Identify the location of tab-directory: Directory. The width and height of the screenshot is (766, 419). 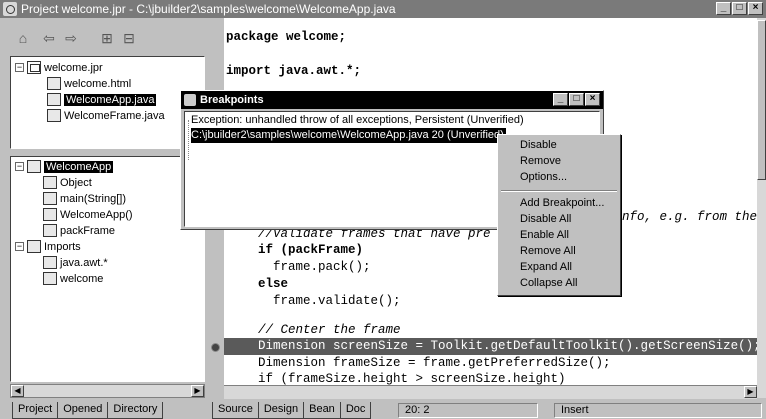
(135, 410).